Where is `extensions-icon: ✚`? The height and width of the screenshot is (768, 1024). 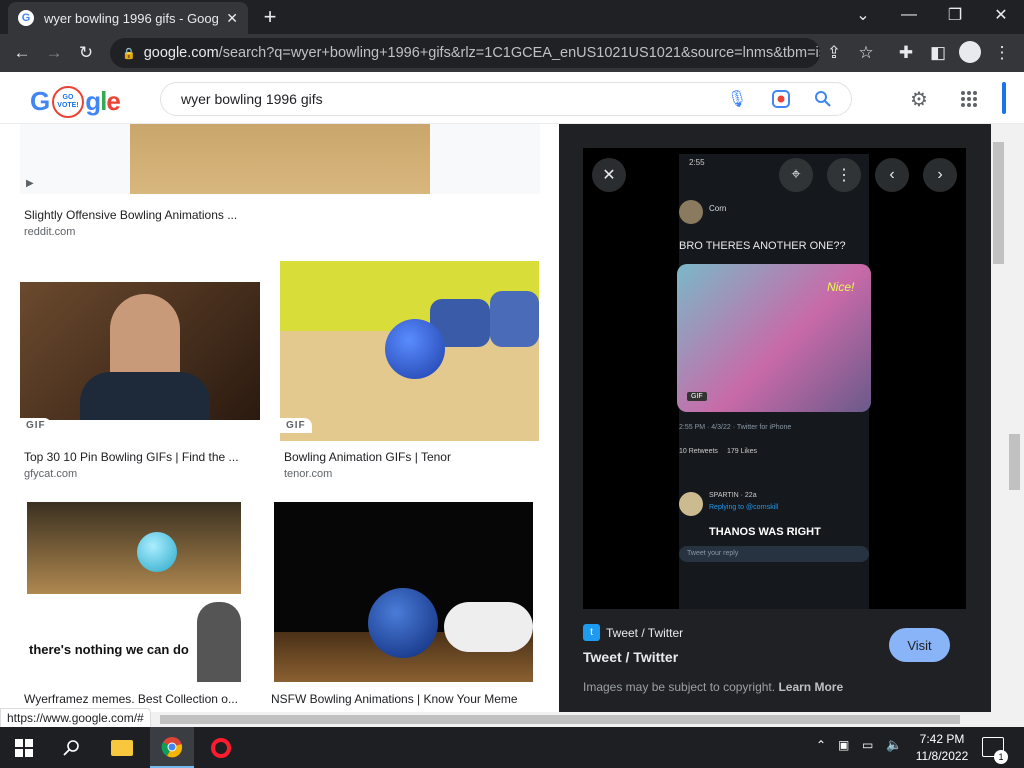 extensions-icon: ✚ is located at coordinates (906, 53).